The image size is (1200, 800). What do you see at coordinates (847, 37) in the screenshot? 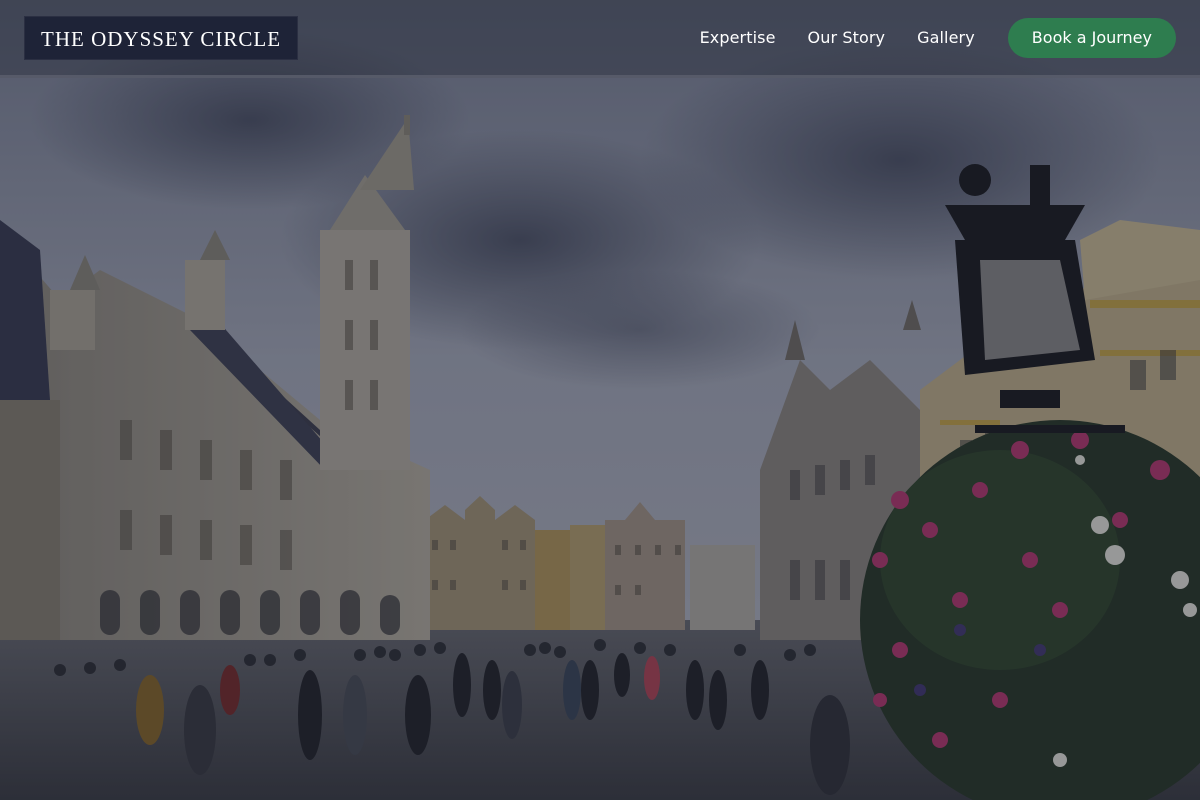
I see `nav-link-our-story: Our Story` at bounding box center [847, 37].